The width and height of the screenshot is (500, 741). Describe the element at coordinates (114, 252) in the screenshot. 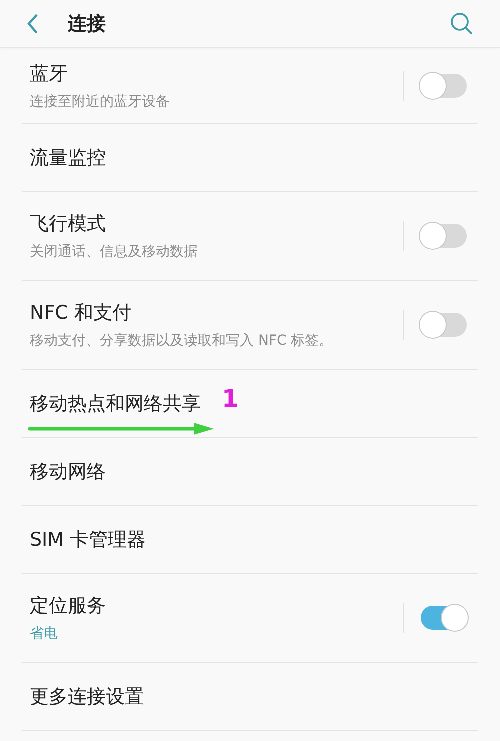

I see `setting-description: 关闭通话、信息及移动数据` at that location.